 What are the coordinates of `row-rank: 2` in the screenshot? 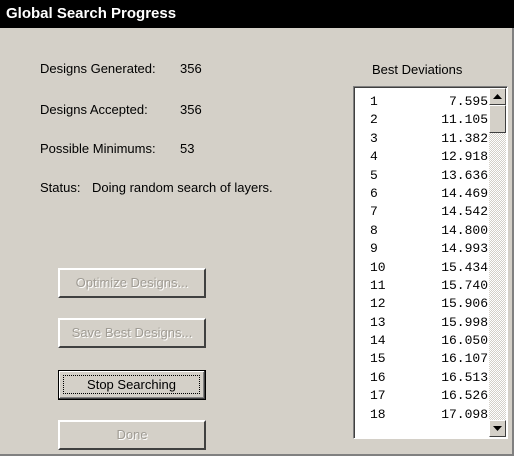 It's located at (374, 120).